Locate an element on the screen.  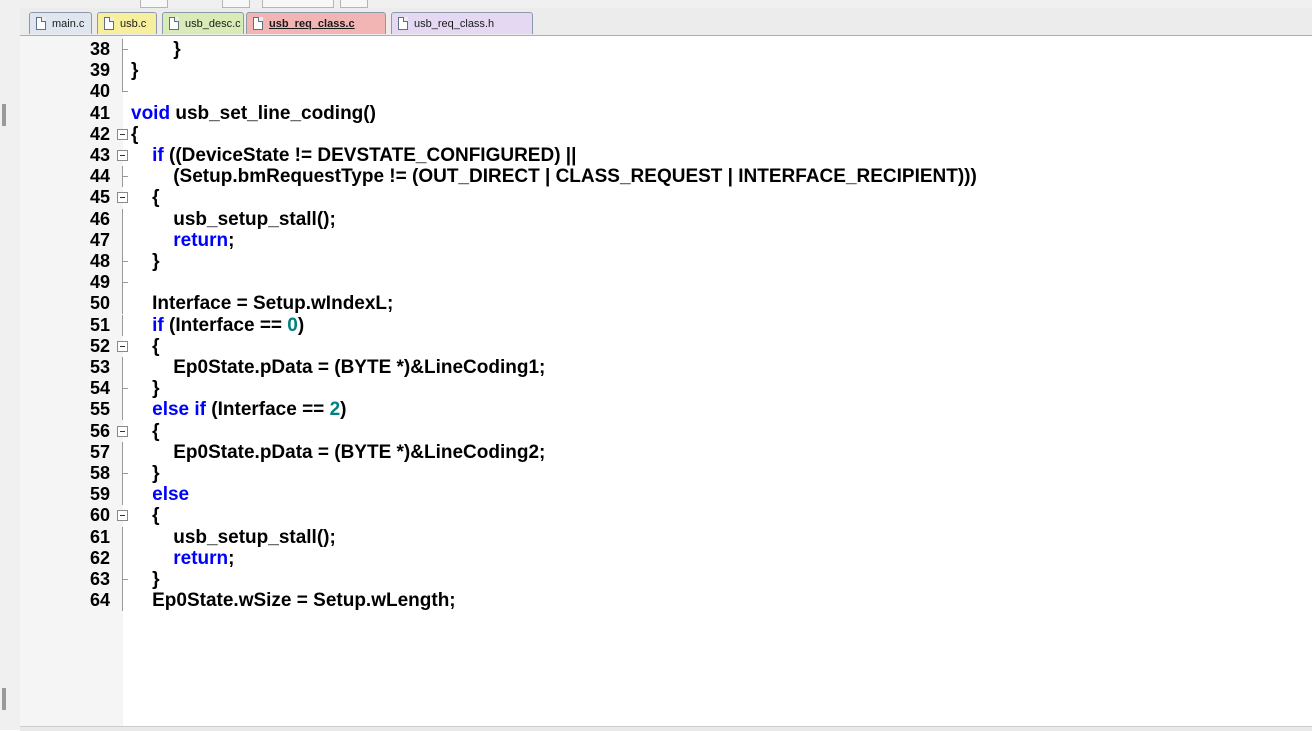
code-line: 39} is located at coordinates (666, 71).